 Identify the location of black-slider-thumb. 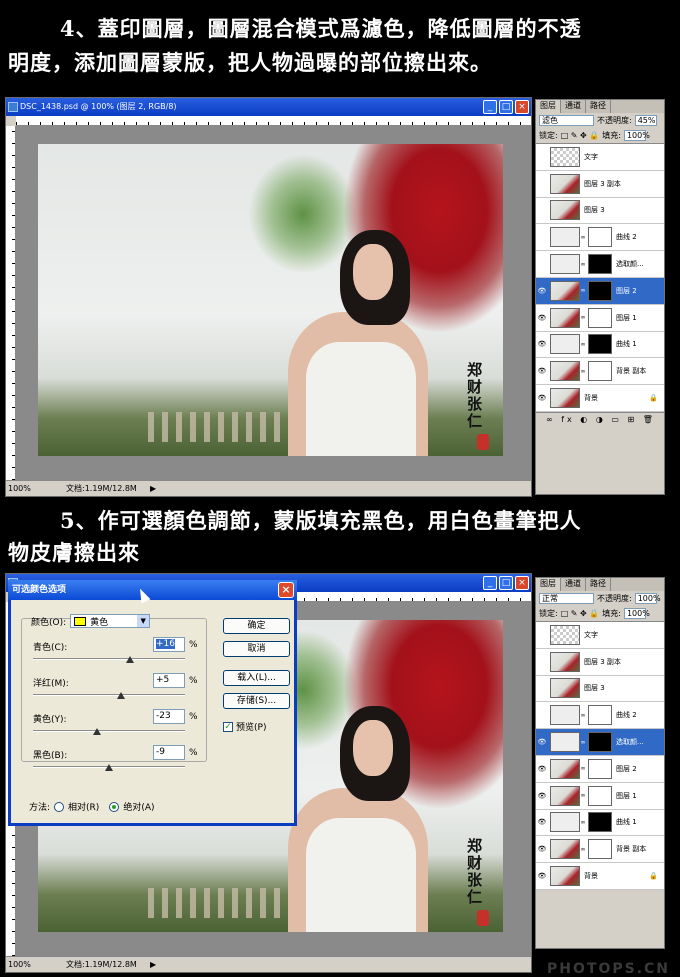
(109, 767).